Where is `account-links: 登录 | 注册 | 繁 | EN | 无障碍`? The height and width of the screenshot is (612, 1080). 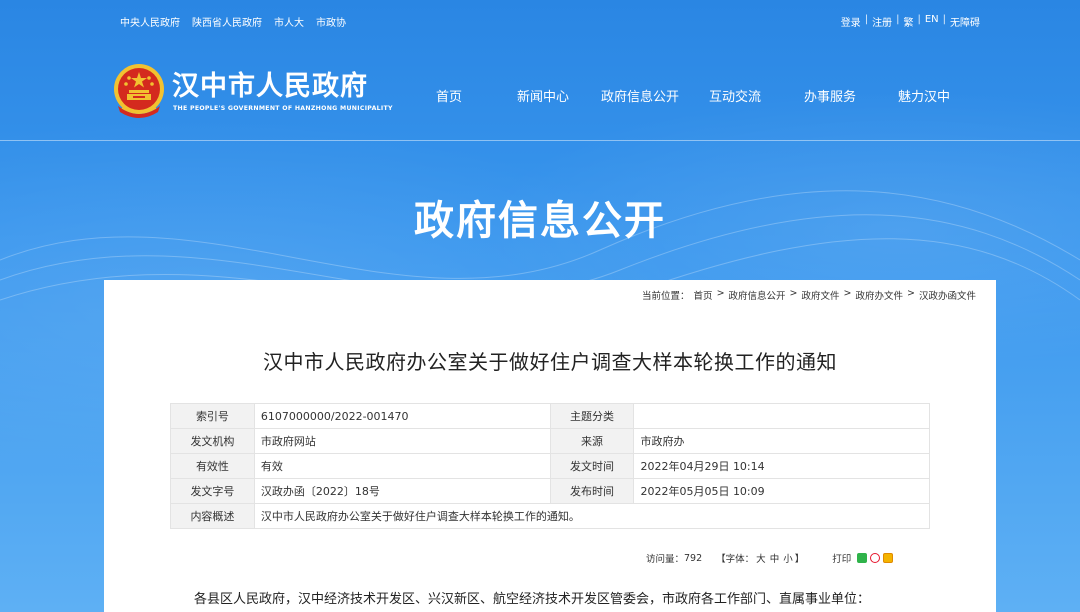 account-links: 登录 | 注册 | 繁 | EN | 无障碍 is located at coordinates (910, 21).